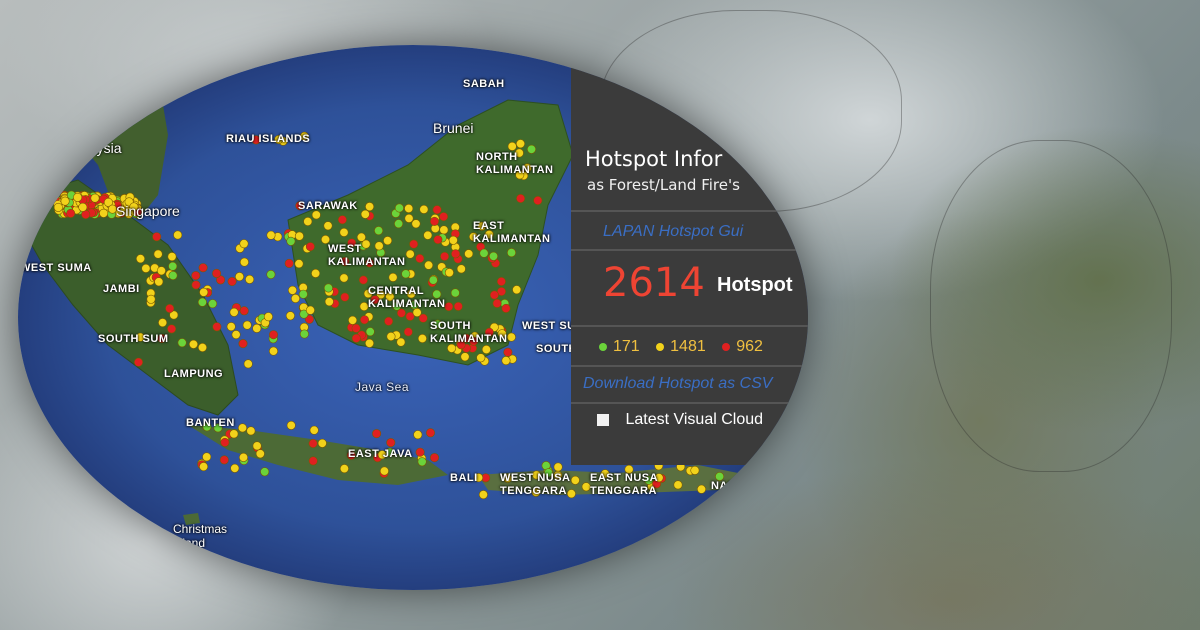  Describe the element at coordinates (677, 384) in the screenshot. I see `download-csv-link: Download Hotspot as CSV` at that location.